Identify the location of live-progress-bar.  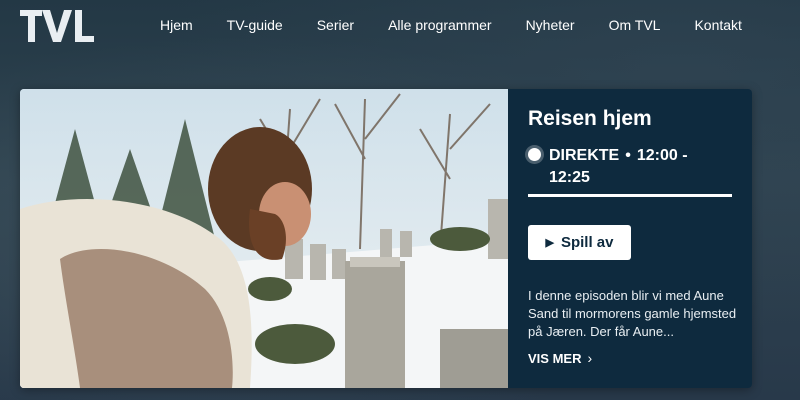
(630, 195).